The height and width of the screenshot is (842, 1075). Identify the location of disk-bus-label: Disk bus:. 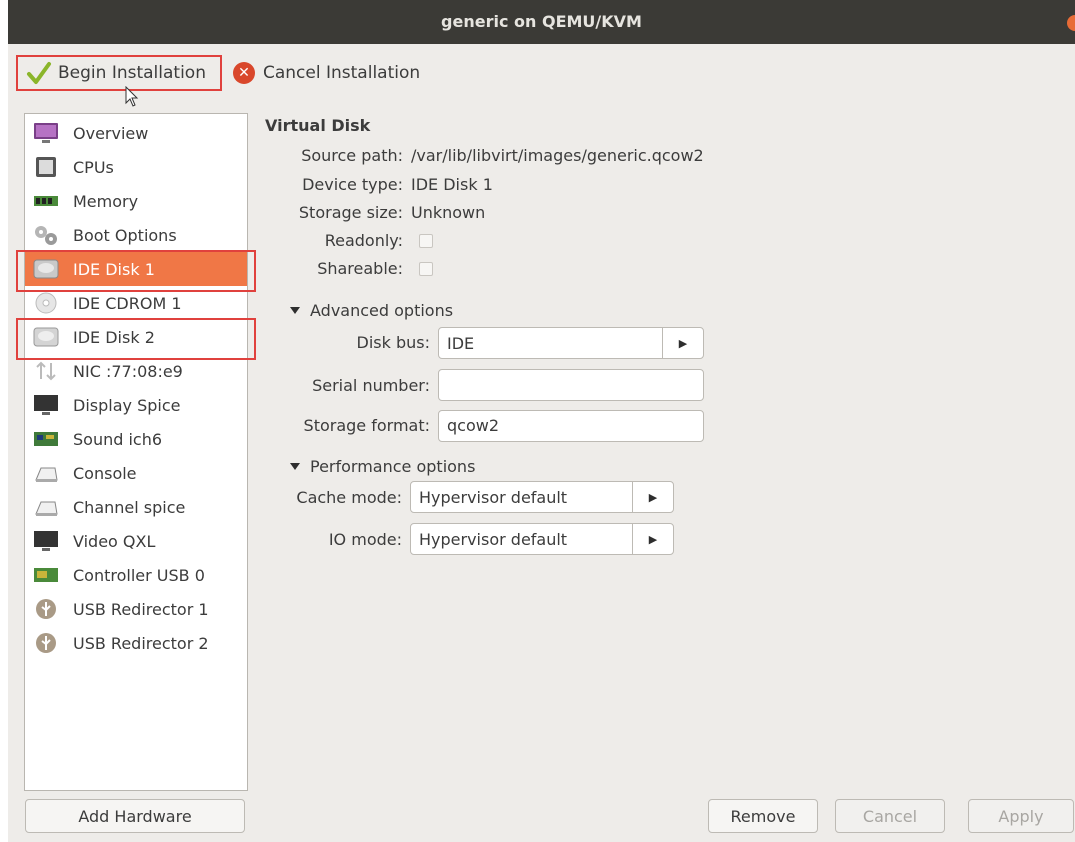
(393, 342).